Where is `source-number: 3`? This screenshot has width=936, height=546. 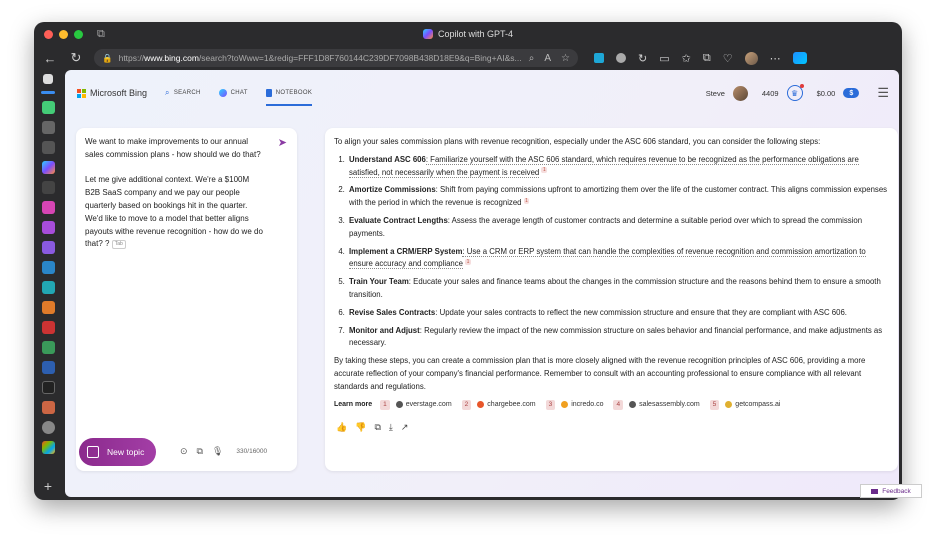
source-number: 3 is located at coordinates (550, 404).